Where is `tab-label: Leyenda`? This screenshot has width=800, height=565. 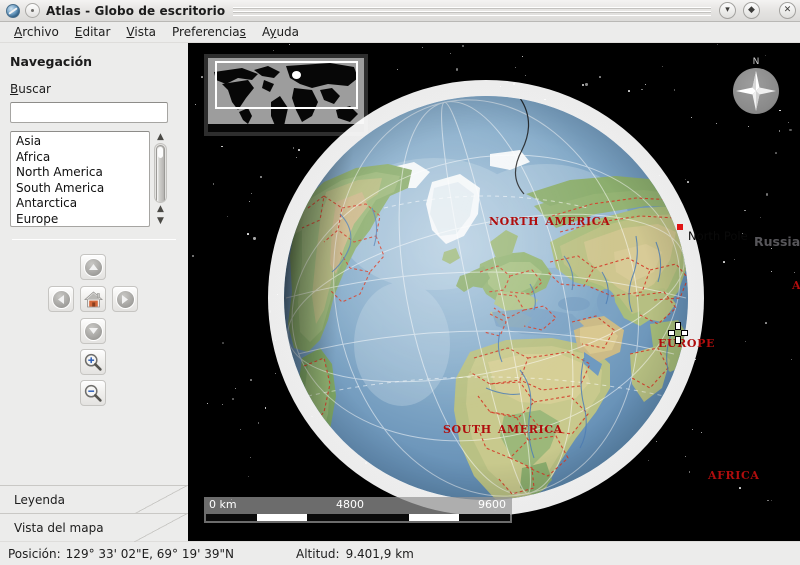
tab-label: Leyenda is located at coordinates (39, 499).